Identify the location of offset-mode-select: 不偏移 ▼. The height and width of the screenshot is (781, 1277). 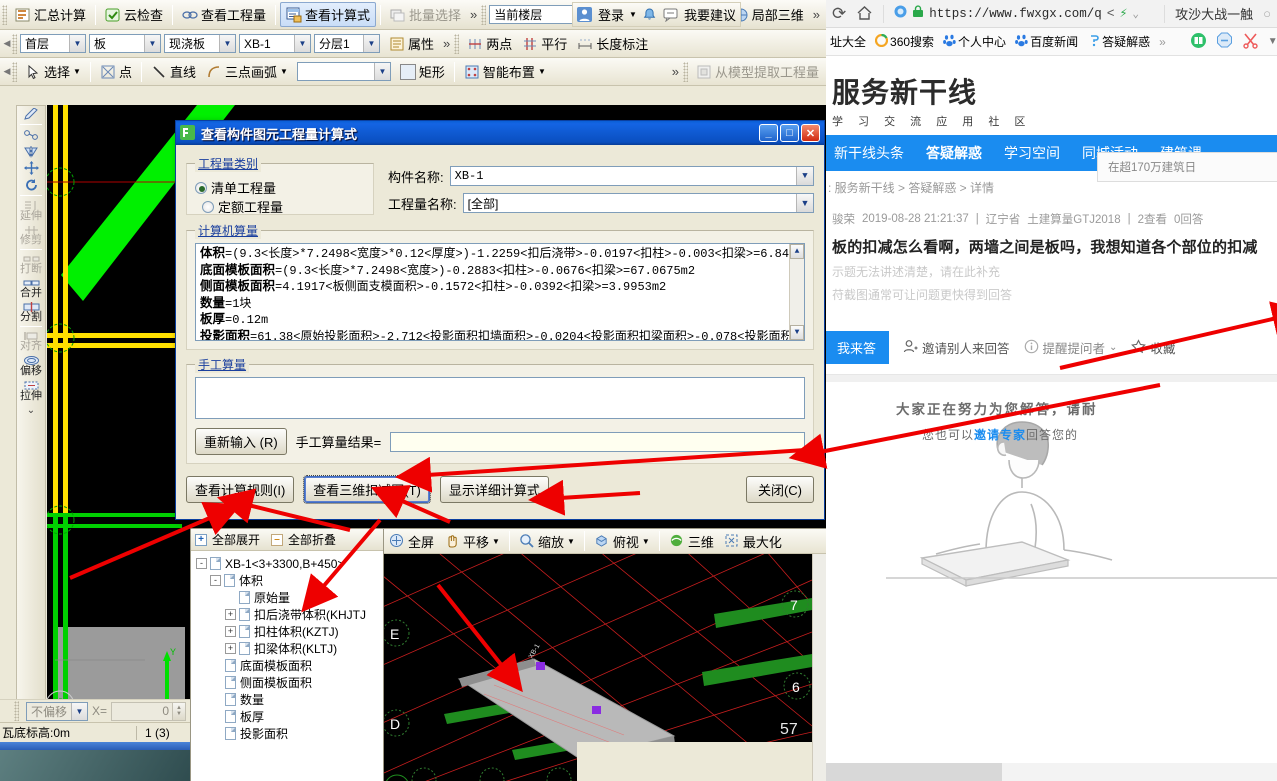
(57, 711).